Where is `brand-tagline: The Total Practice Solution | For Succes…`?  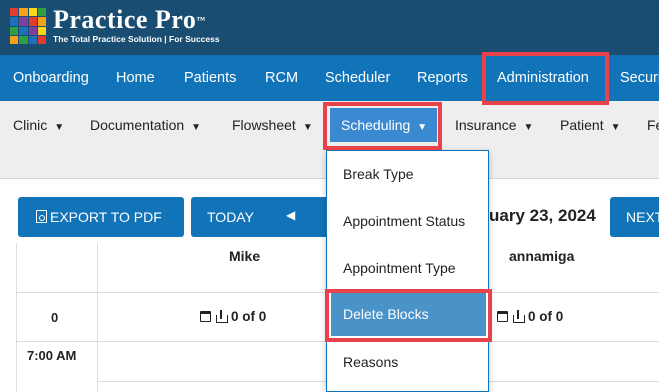 brand-tagline: The Total Practice Solution | For Succes… is located at coordinates (136, 39).